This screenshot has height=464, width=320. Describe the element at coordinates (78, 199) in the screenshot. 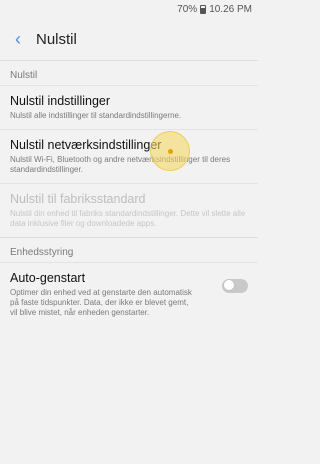

I see `item-title: Nulstil til fabriksstandard` at that location.